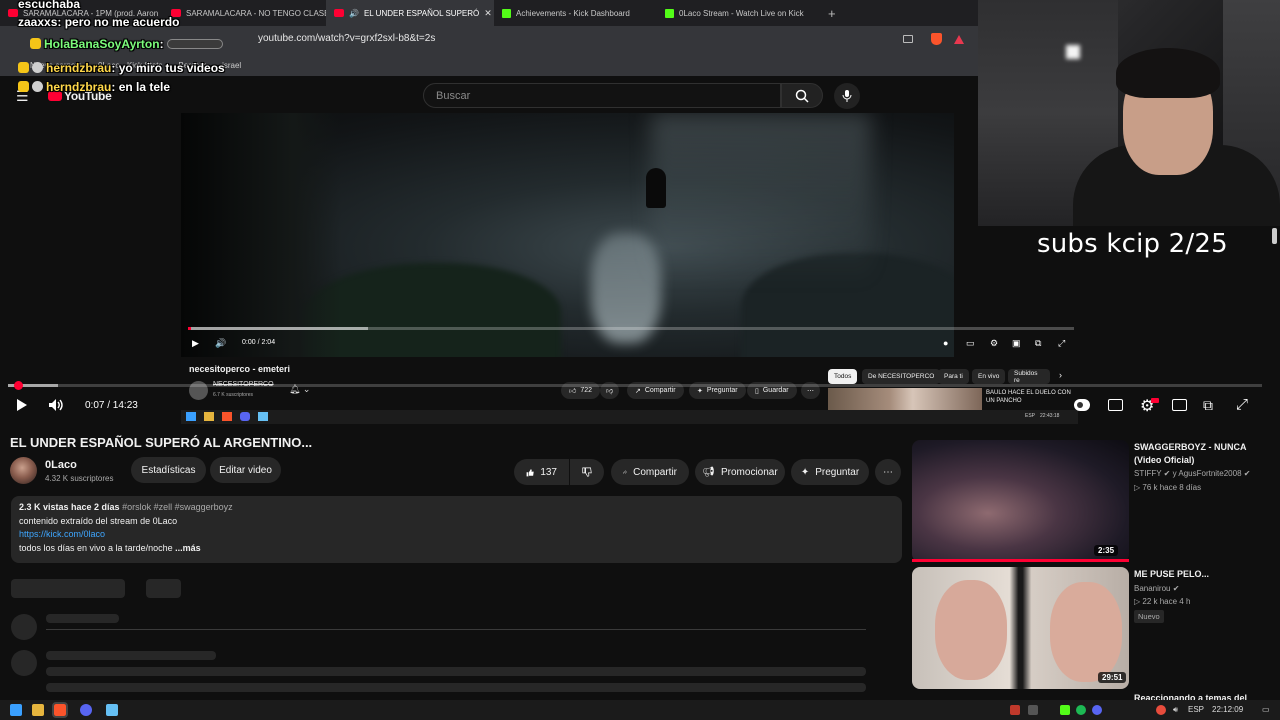 This screenshot has width=1280, height=720. I want to click on search-button, so click(802, 95).